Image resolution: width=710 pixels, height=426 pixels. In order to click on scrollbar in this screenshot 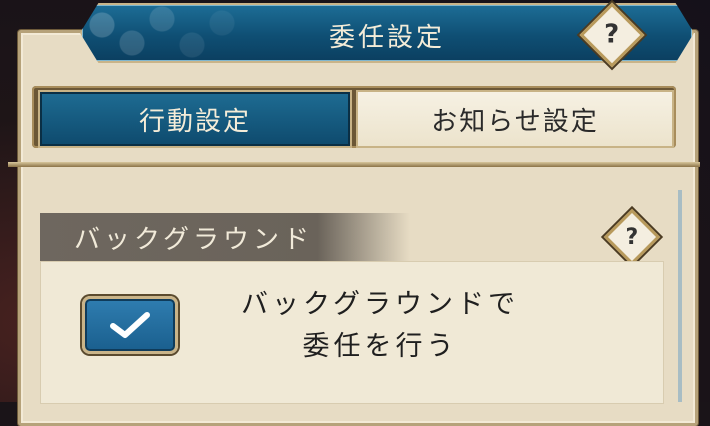, I will do `click(680, 296)`.